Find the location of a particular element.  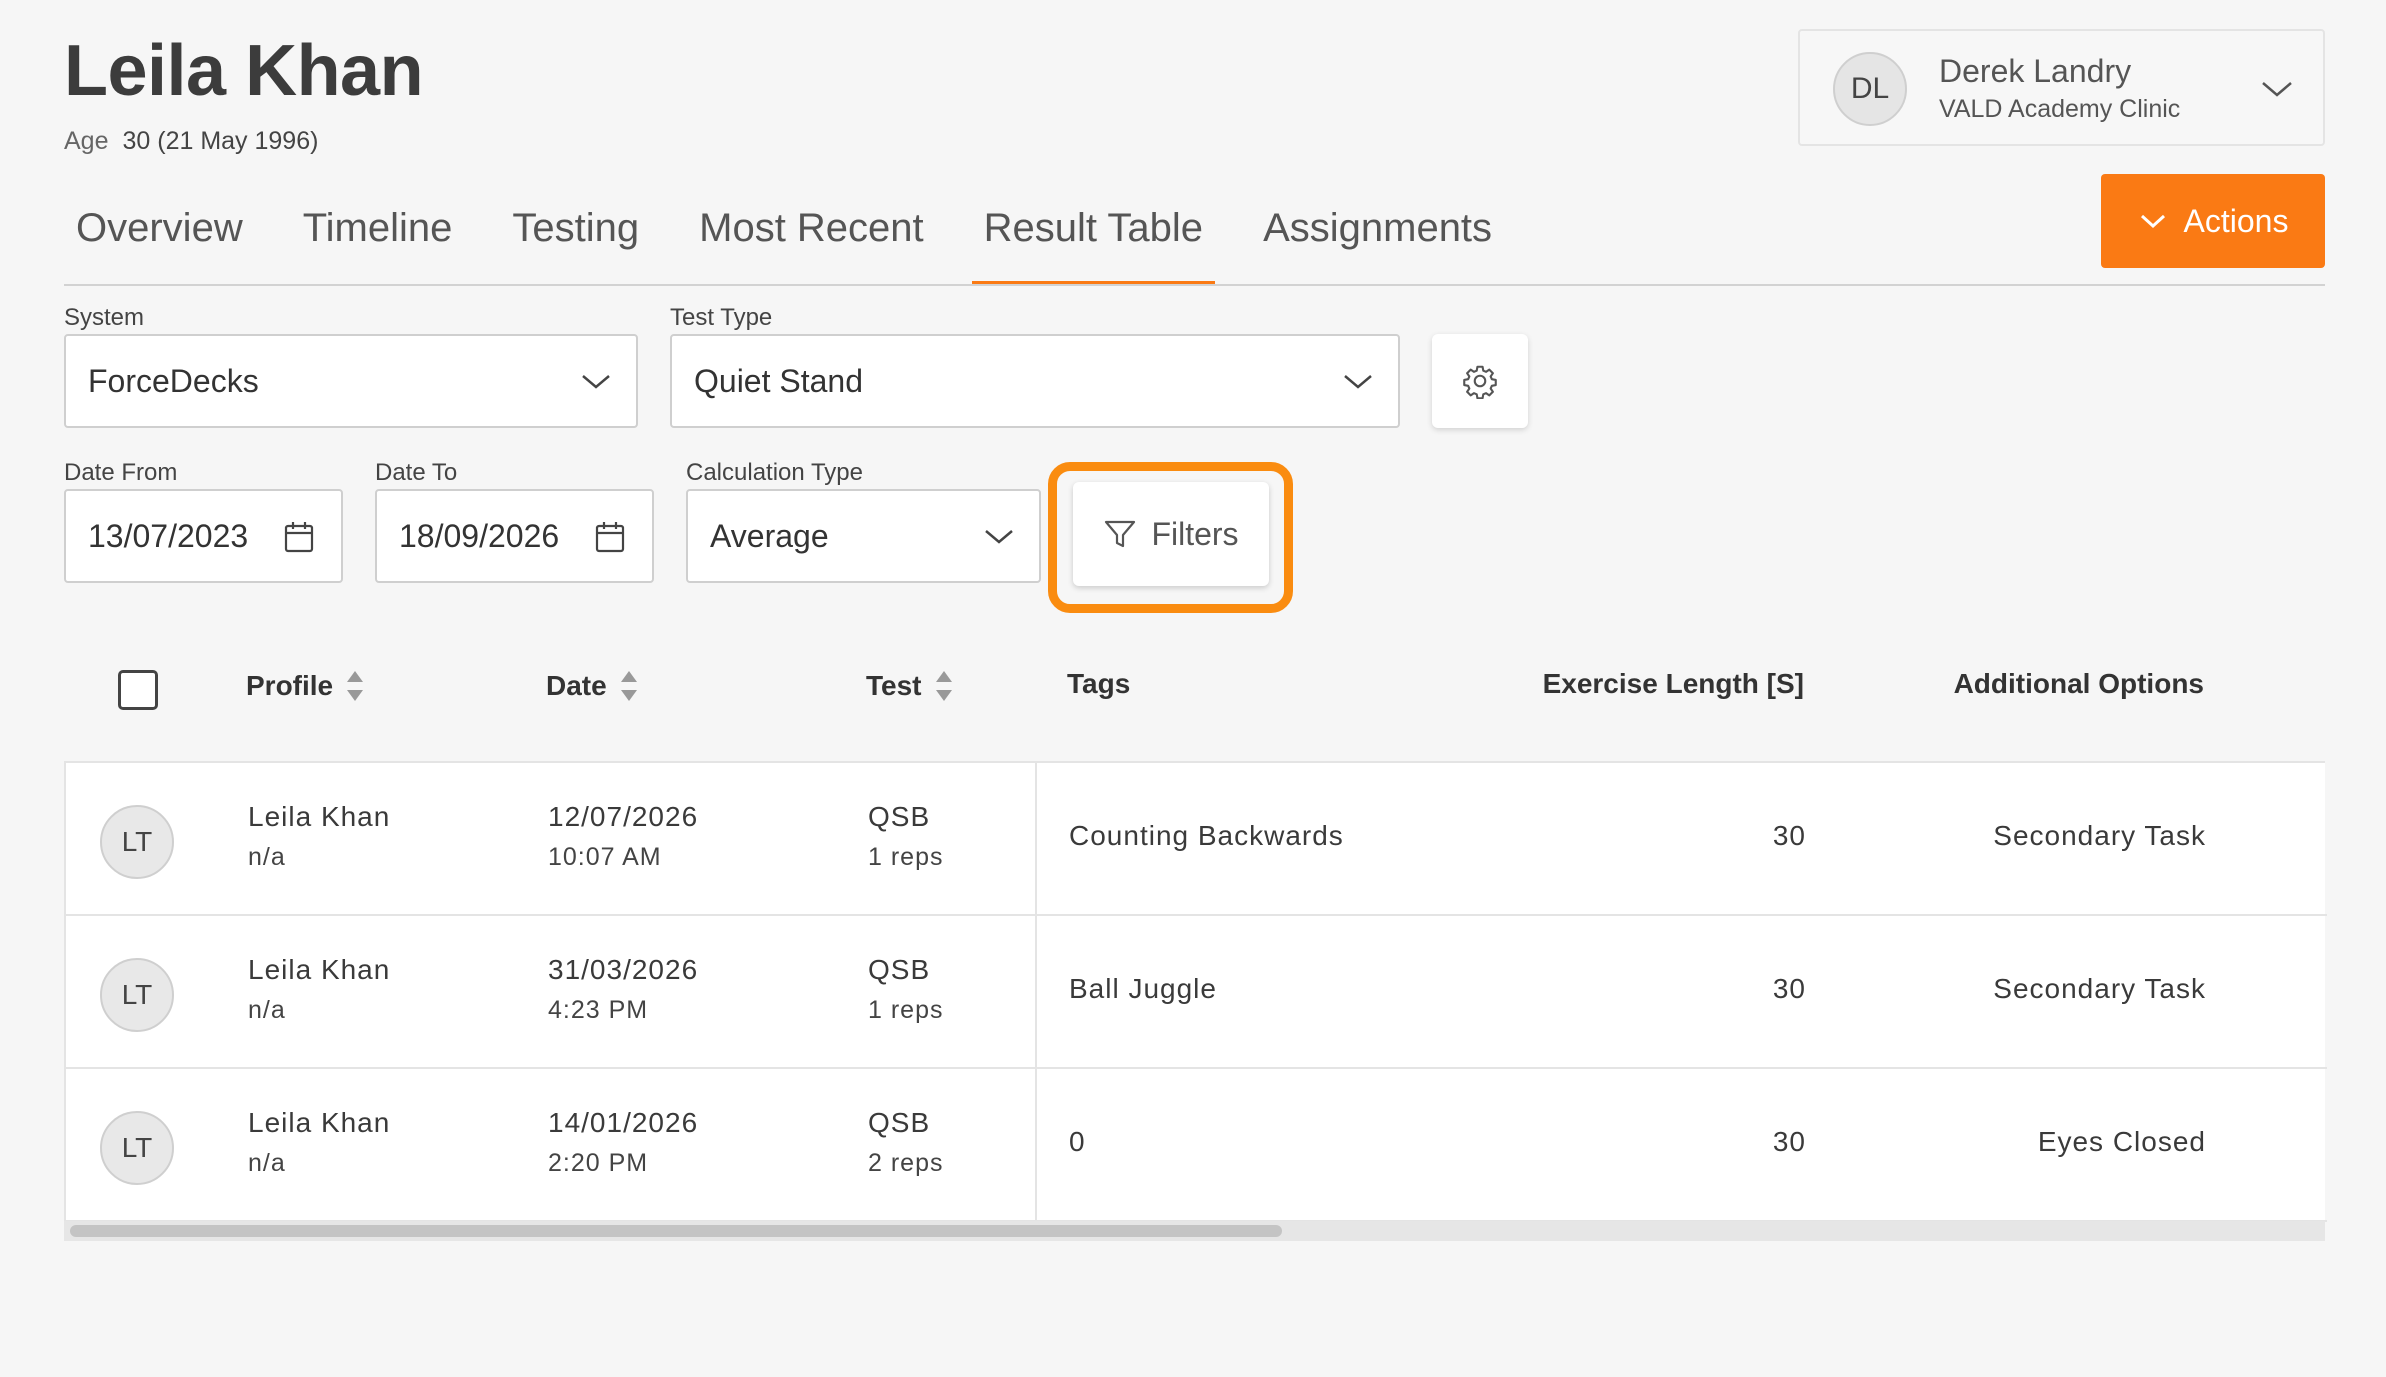

test-type-label: Test Type is located at coordinates (721, 317).